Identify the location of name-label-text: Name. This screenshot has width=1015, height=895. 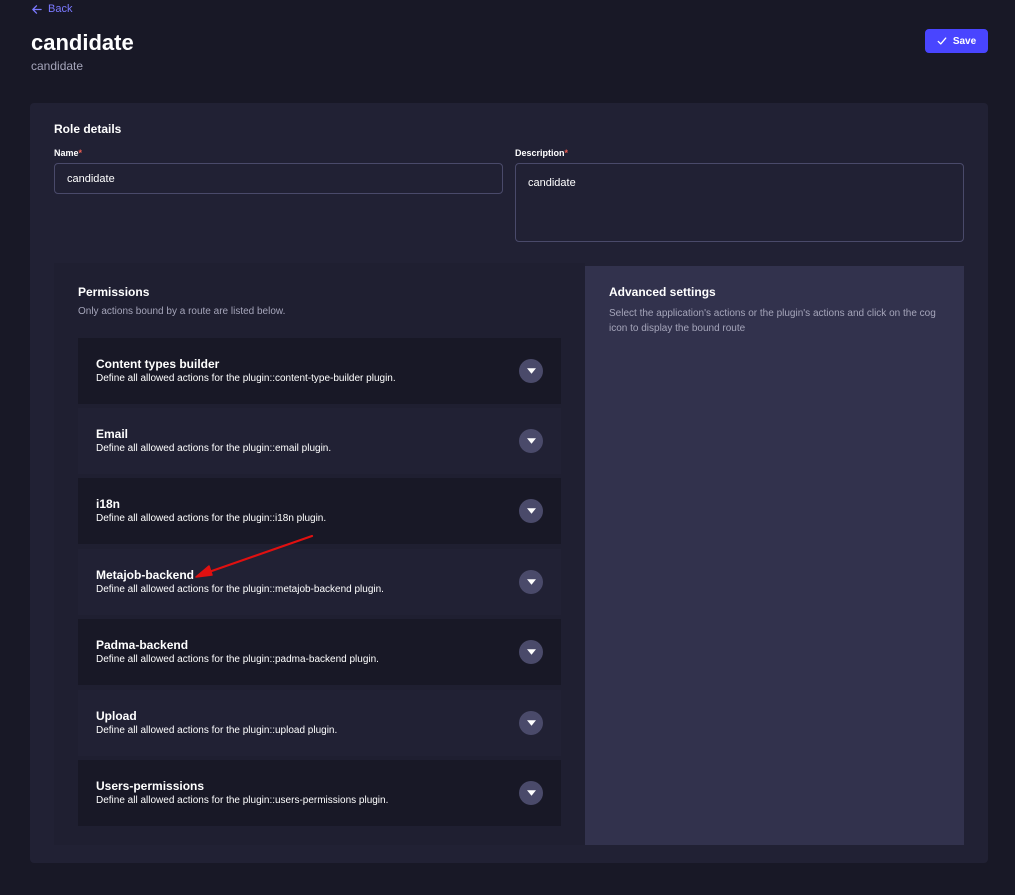
(66, 153).